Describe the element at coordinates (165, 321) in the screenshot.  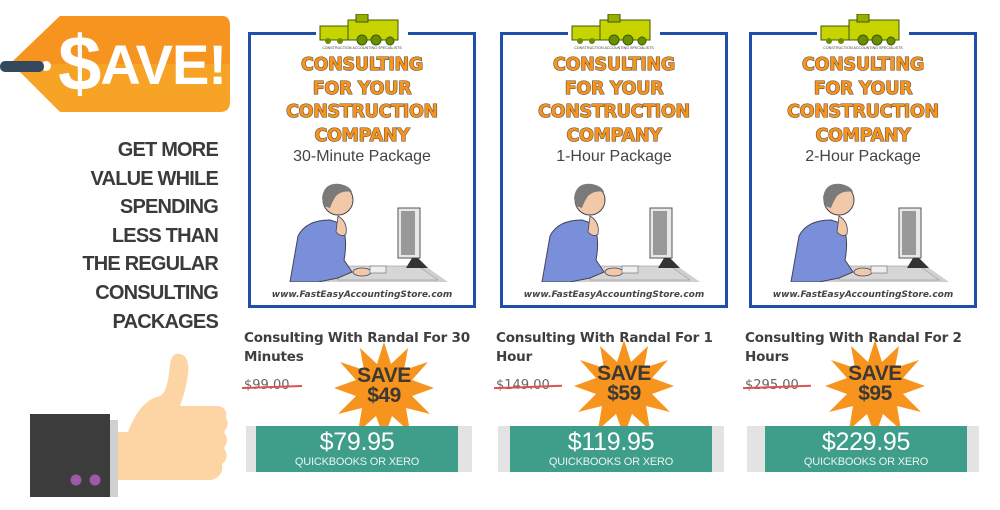
I see `promo-line: PACKAGES` at that location.